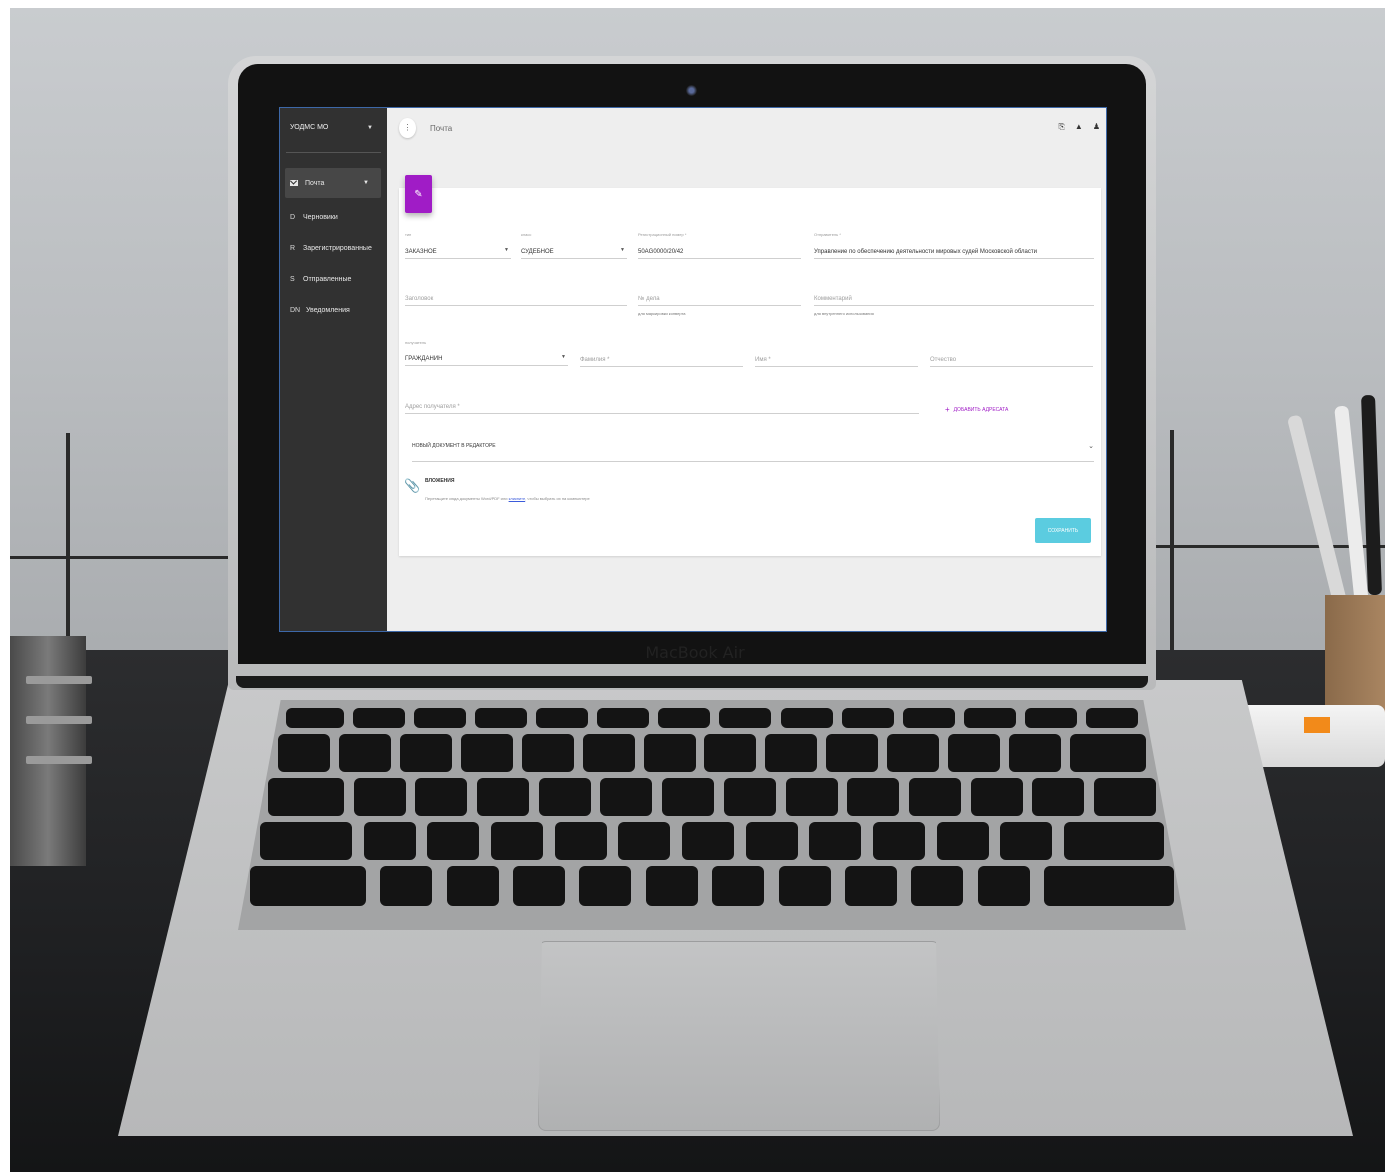 Image resolution: width=1385 pixels, height=1172 pixels. I want to click on laptop-brand-label: MacBook Air, so click(695, 652).